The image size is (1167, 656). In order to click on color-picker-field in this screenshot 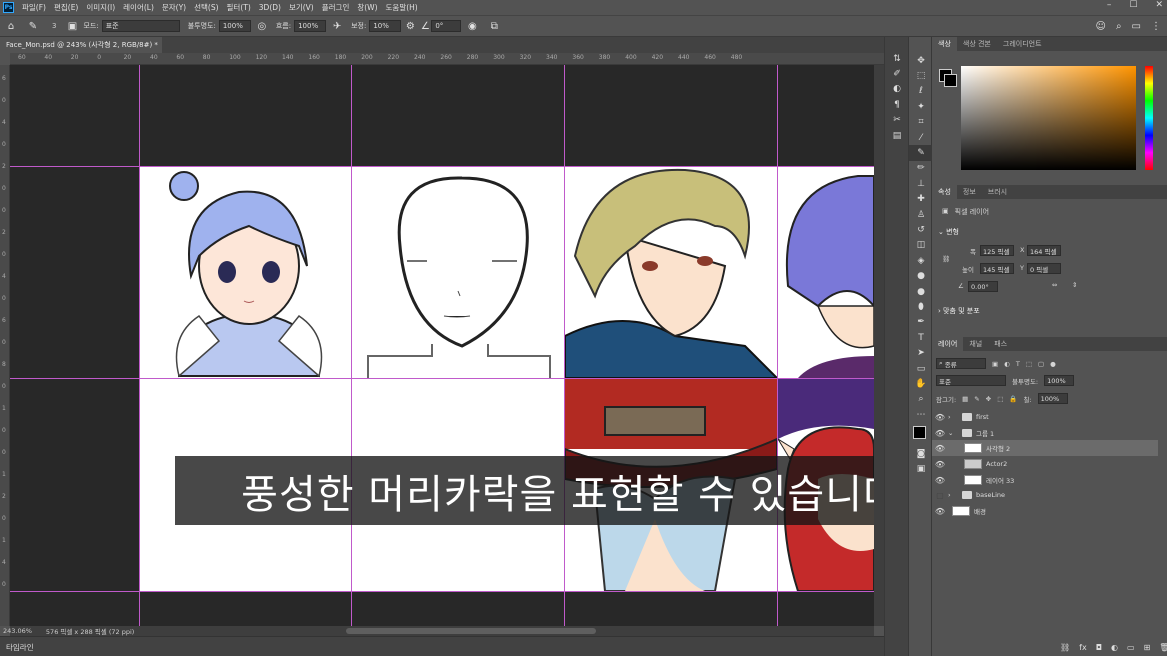, I will do `click(1048, 118)`.